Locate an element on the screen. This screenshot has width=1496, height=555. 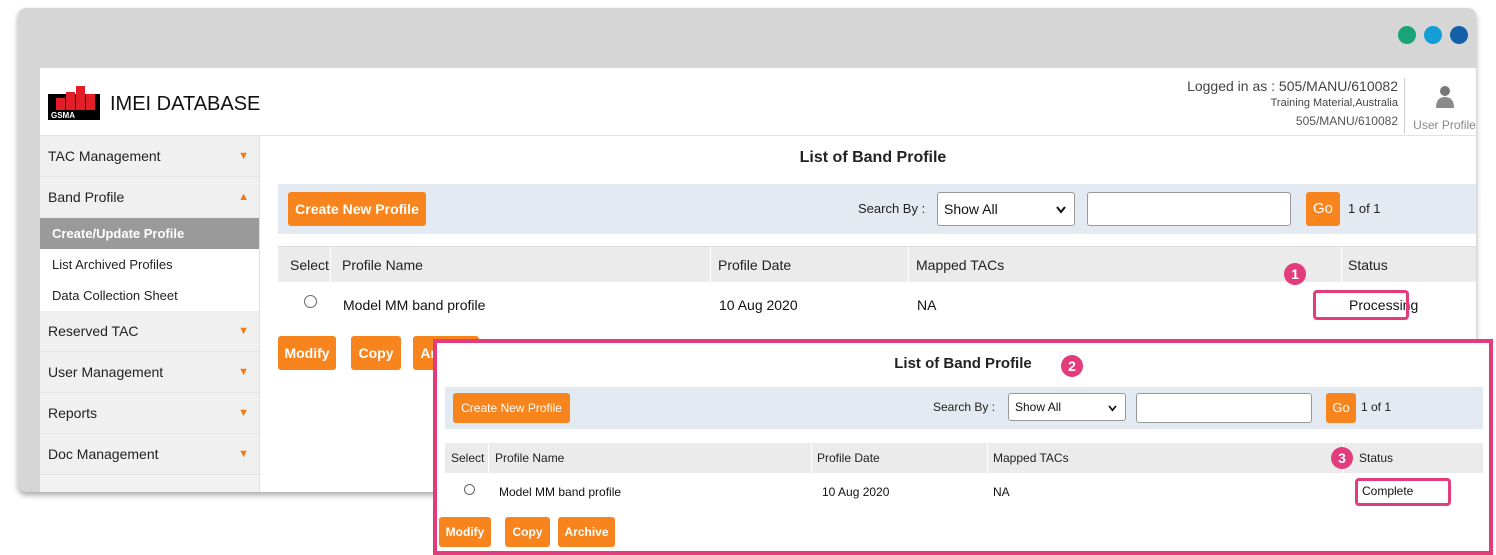
profile-name-cell: Model MM band profile is located at coordinates (414, 305).